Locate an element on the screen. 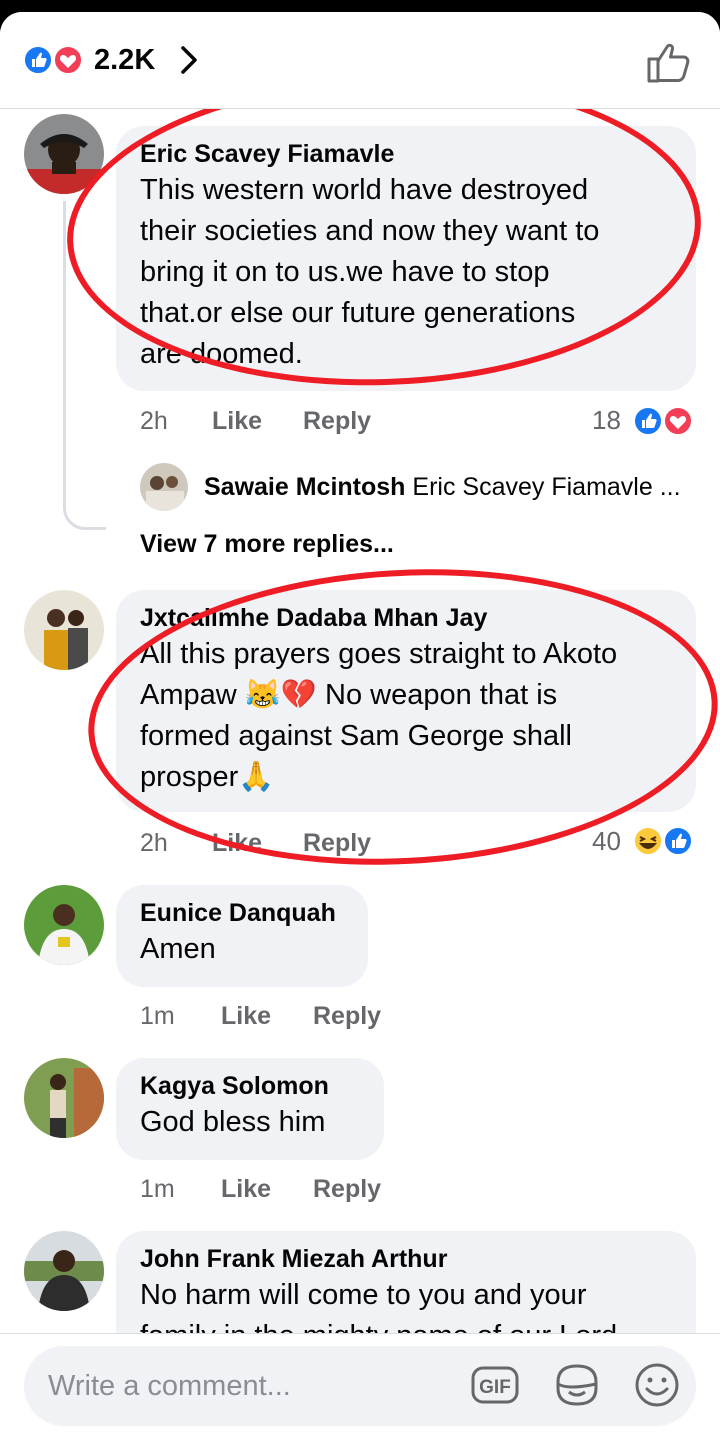  comment-input is located at coordinates (253, 1386).